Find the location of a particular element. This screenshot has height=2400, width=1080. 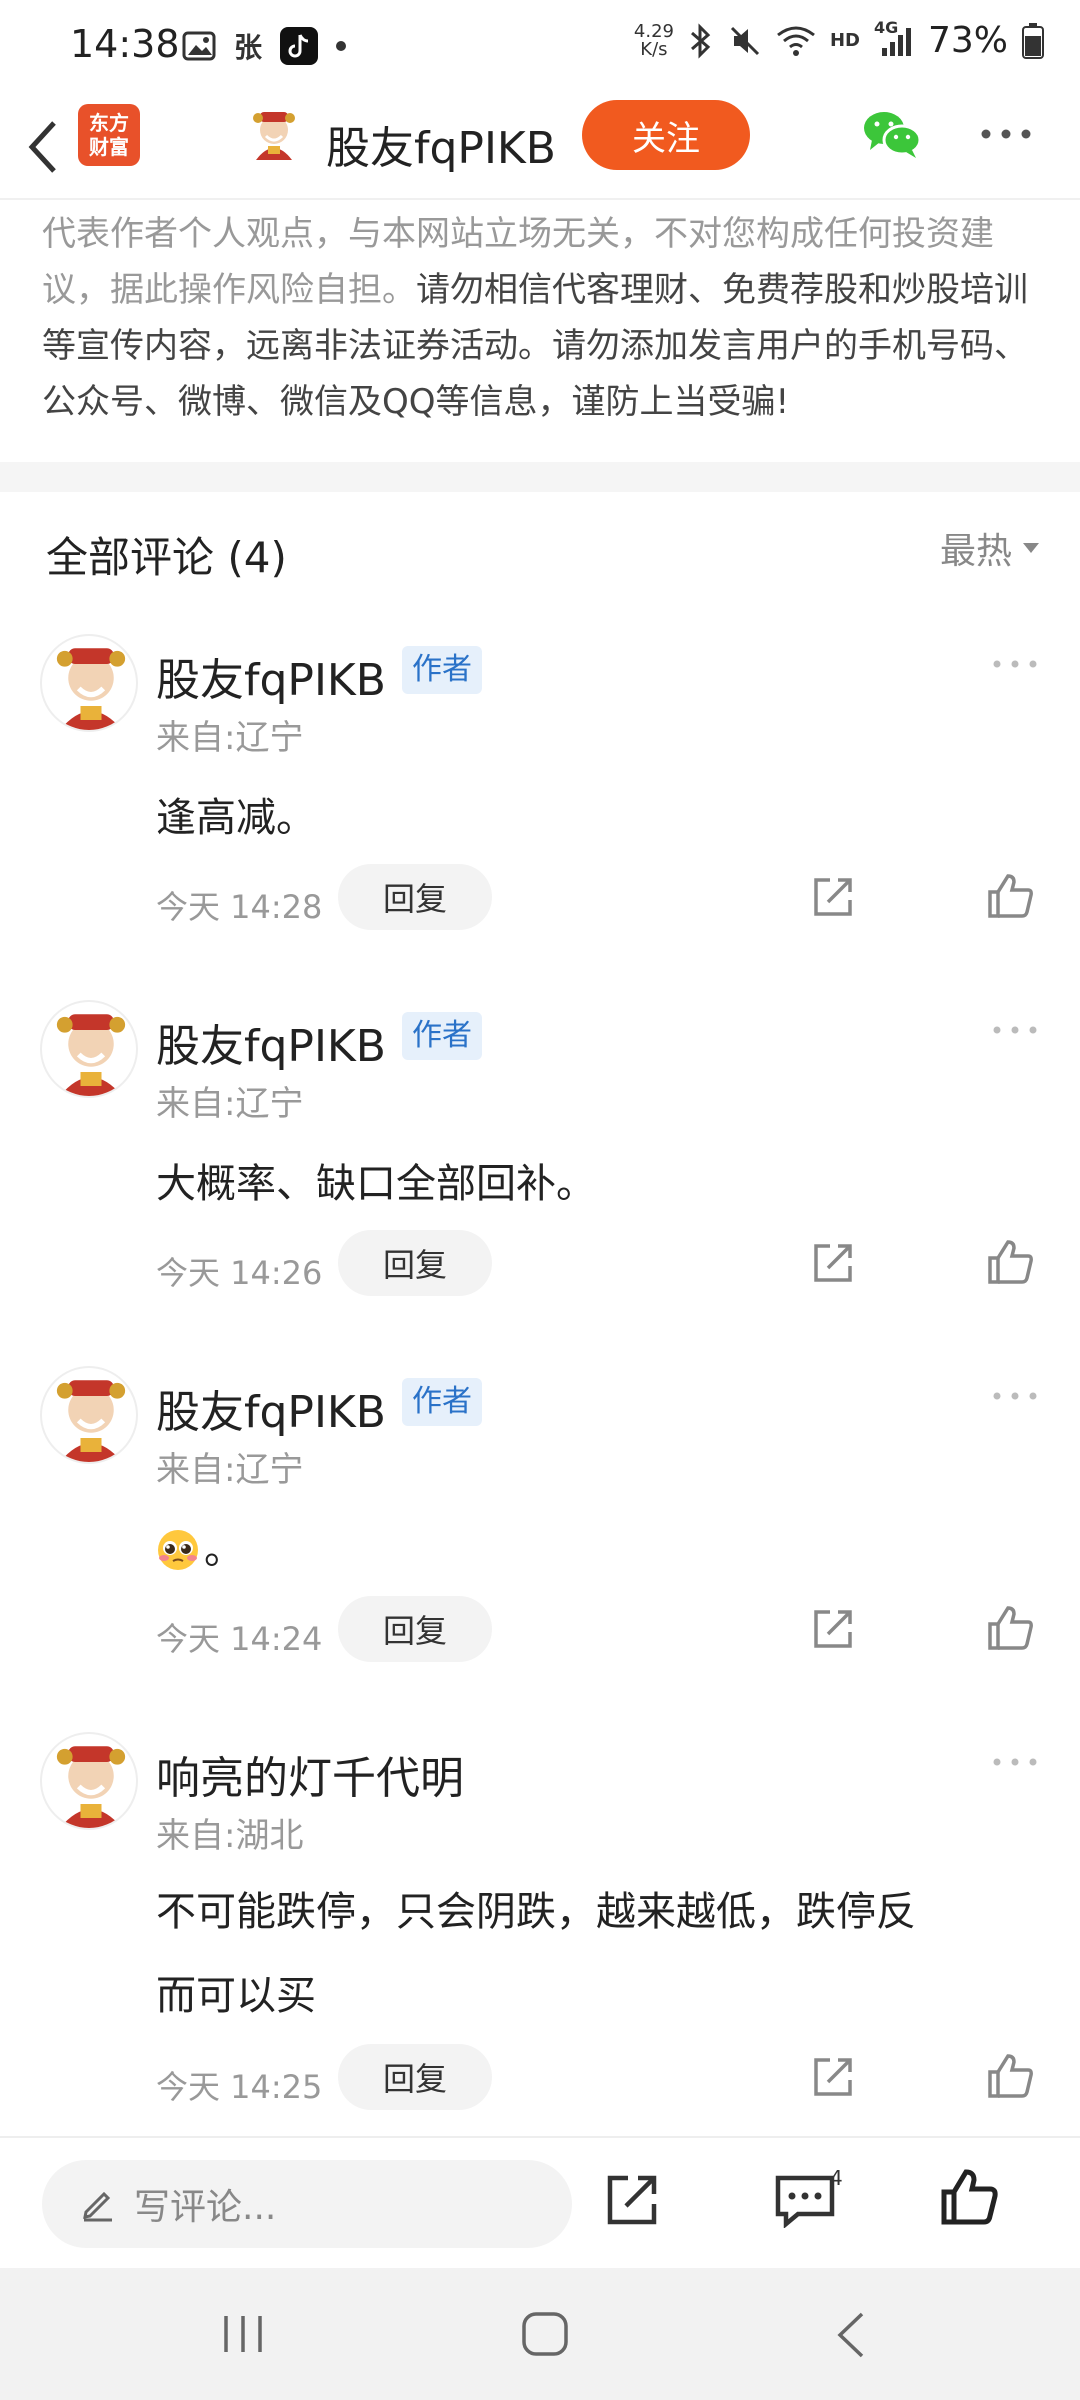

net-speed-unit: K/s is located at coordinates (654, 49).